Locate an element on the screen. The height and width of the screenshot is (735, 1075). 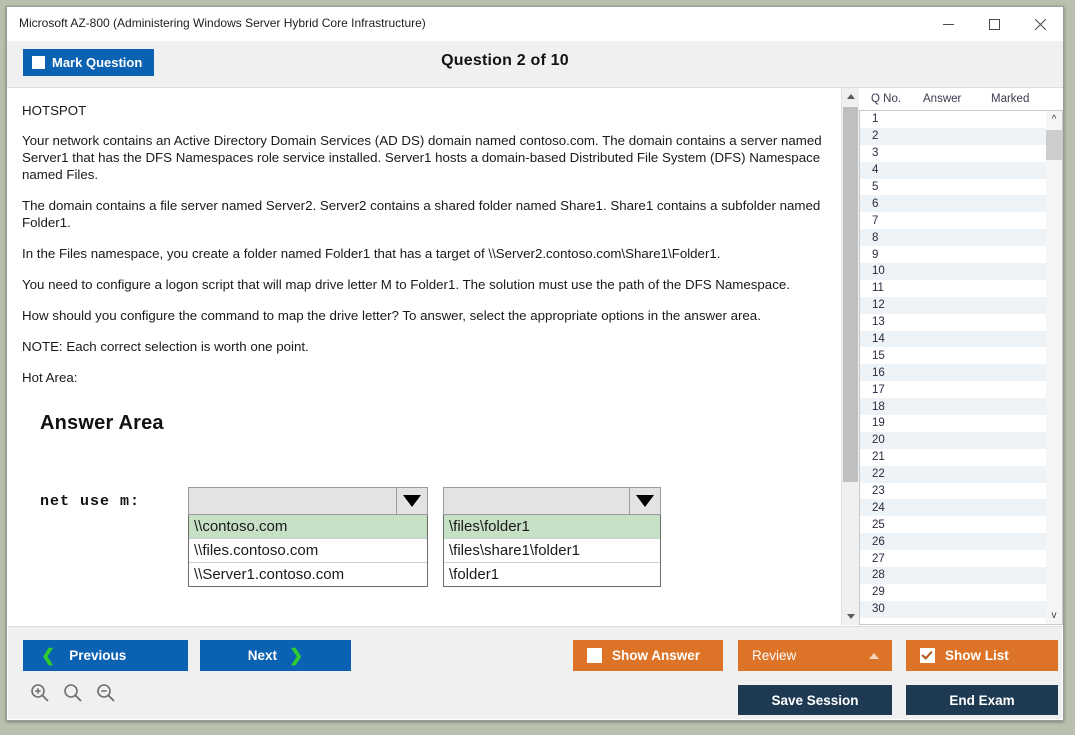
show-list-label: Show List is located at coordinates (977, 655).